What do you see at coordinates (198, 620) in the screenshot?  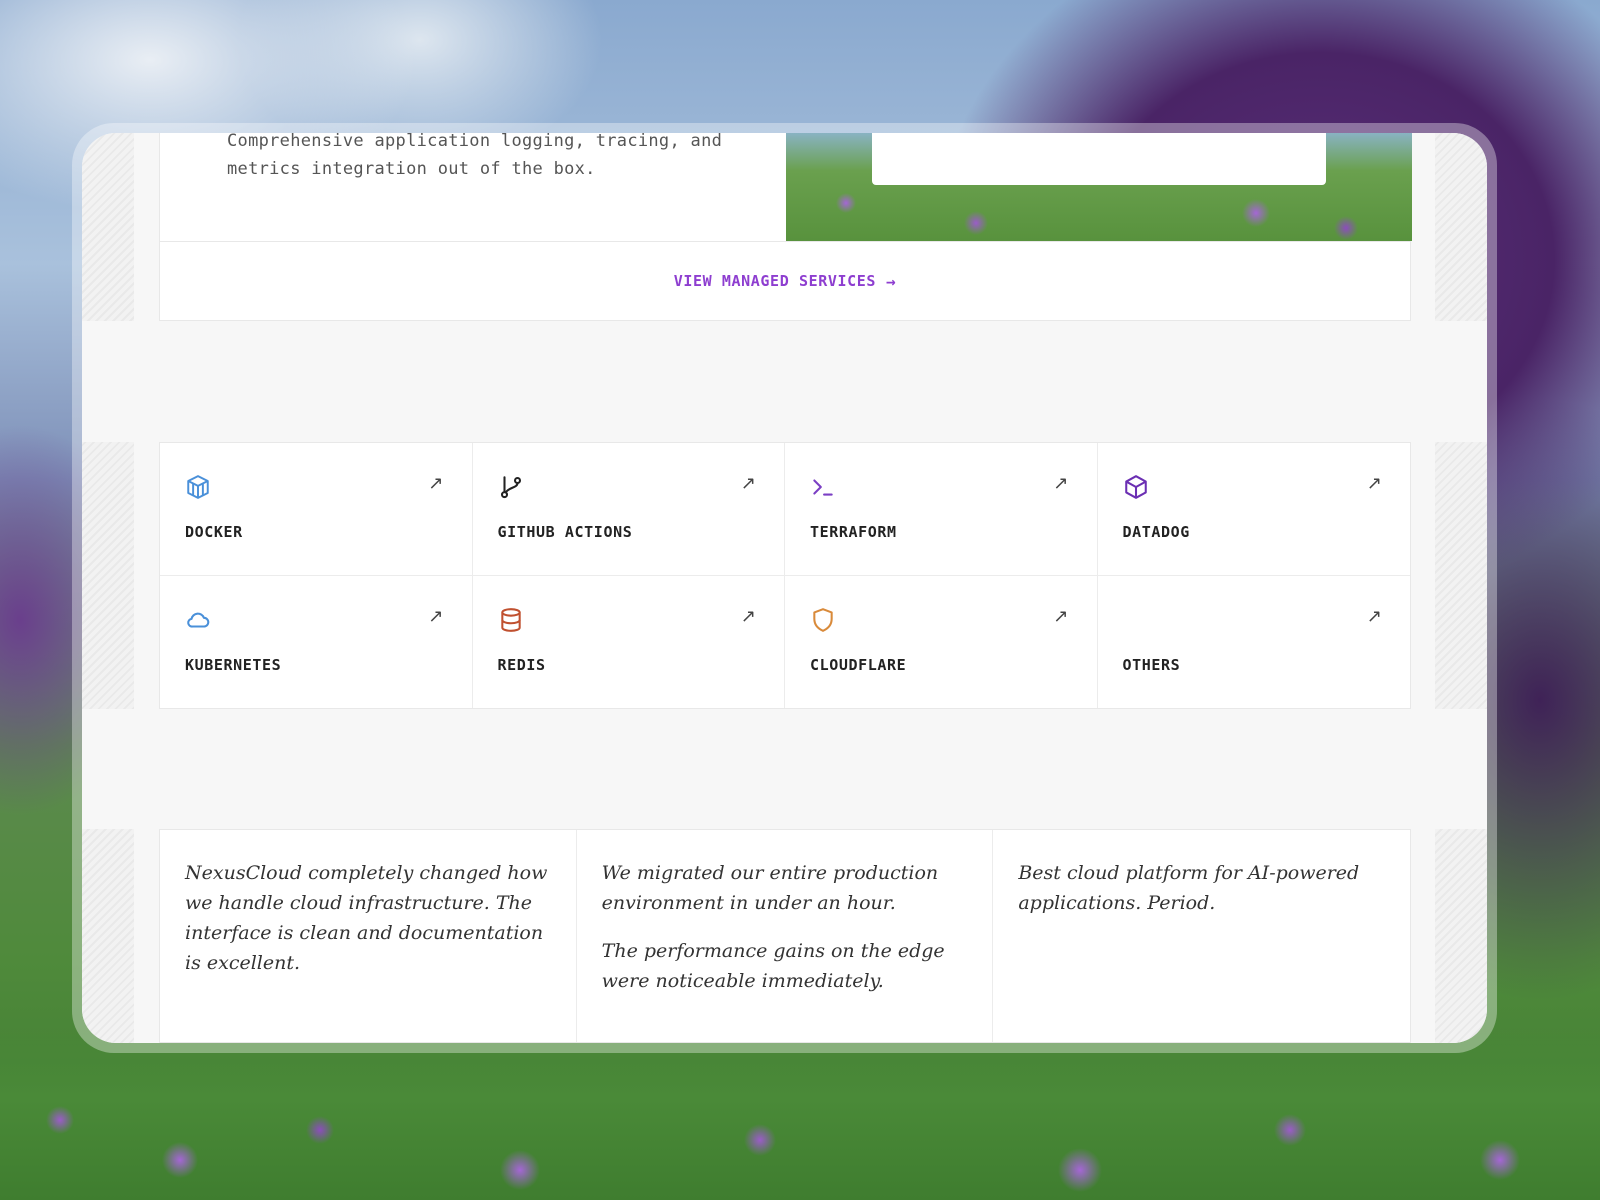 I see `cloud-icon` at bounding box center [198, 620].